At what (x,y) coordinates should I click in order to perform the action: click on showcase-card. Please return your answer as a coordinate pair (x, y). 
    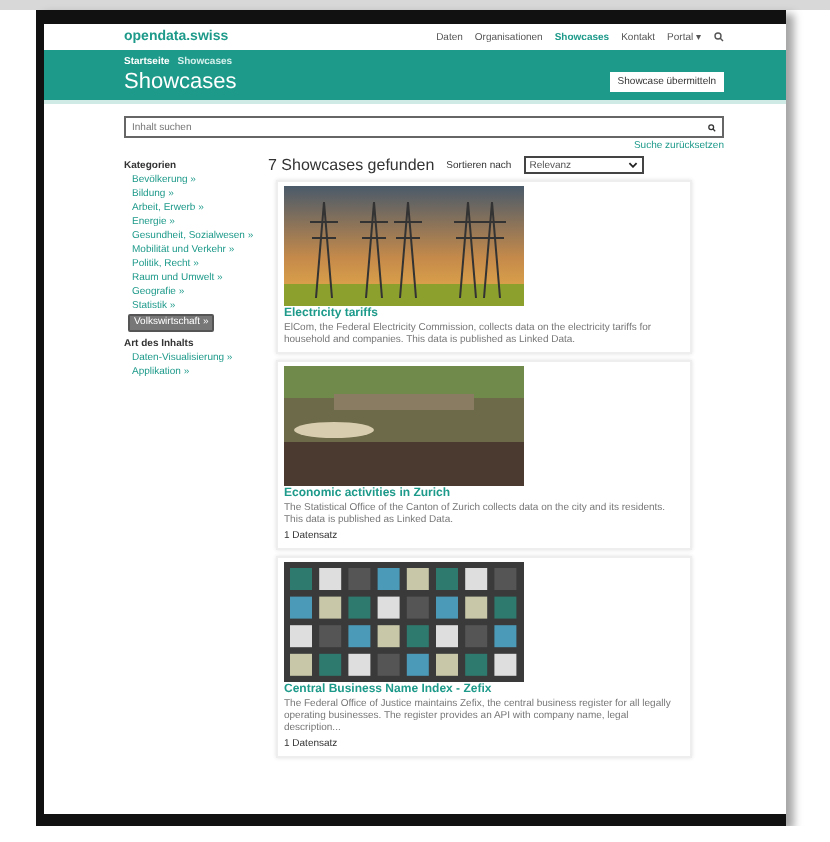
    Looking at the image, I should click on (484, 657).